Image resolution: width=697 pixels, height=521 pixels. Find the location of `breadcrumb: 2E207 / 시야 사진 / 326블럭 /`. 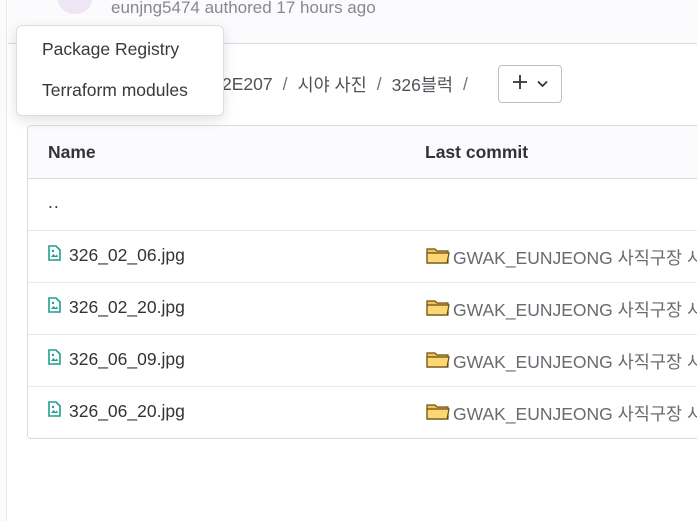

breadcrumb: 2E207 / 시야 사진 / 326블럭 / is located at coordinates (350, 84).